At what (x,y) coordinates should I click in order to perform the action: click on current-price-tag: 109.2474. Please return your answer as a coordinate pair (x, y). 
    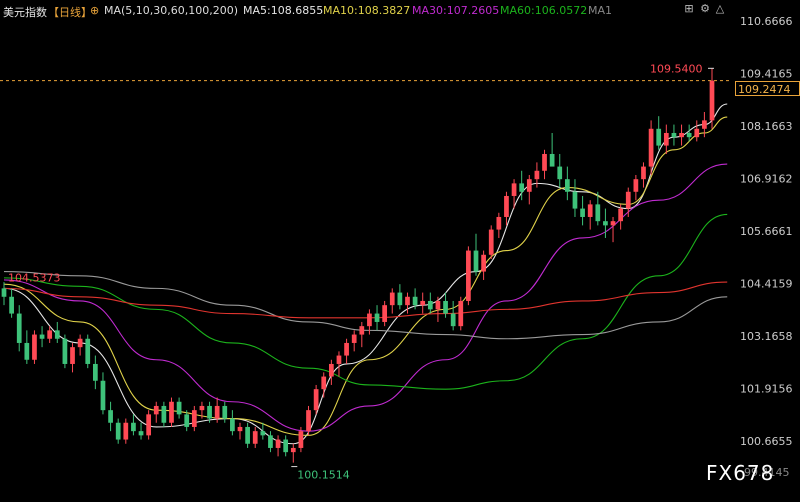
    Looking at the image, I should click on (767, 88).